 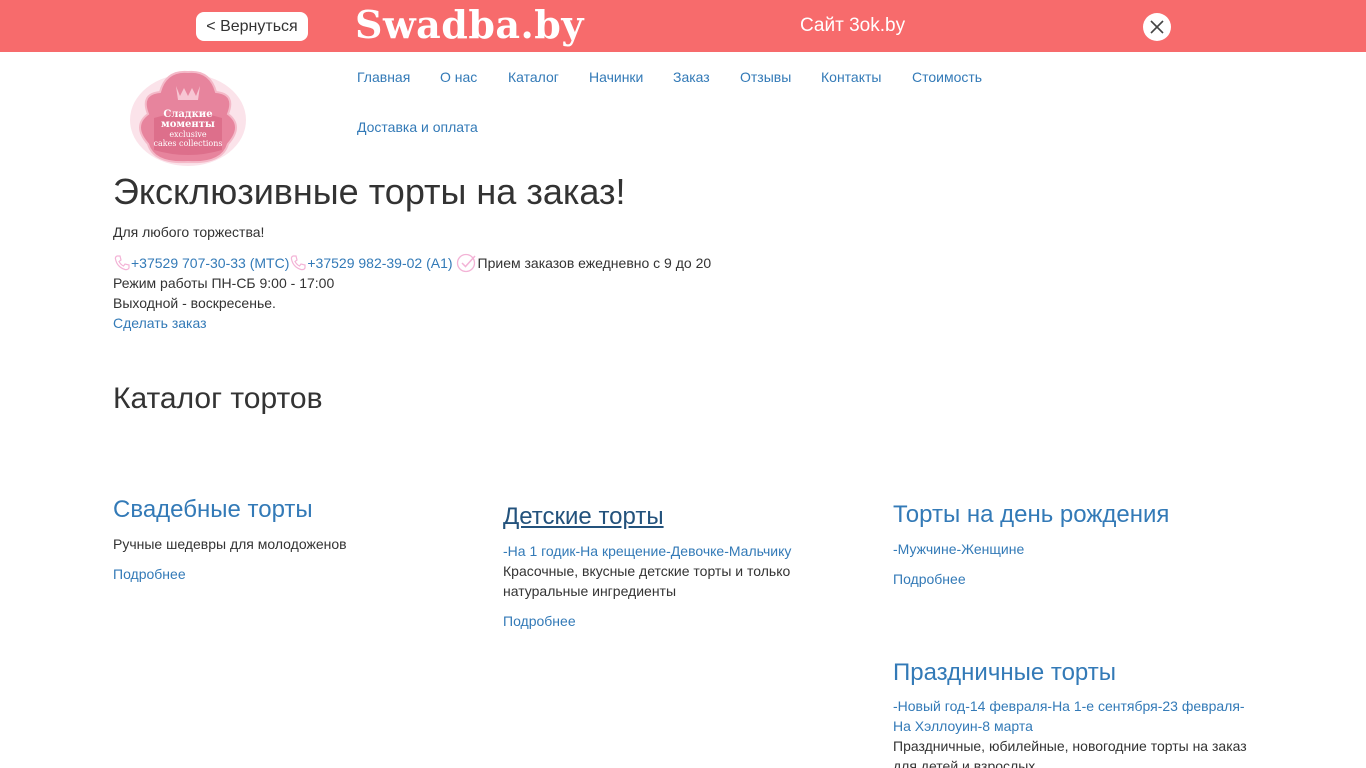 What do you see at coordinates (160, 323) in the screenshot?
I see `make-order-link: Сделать заказ` at bounding box center [160, 323].